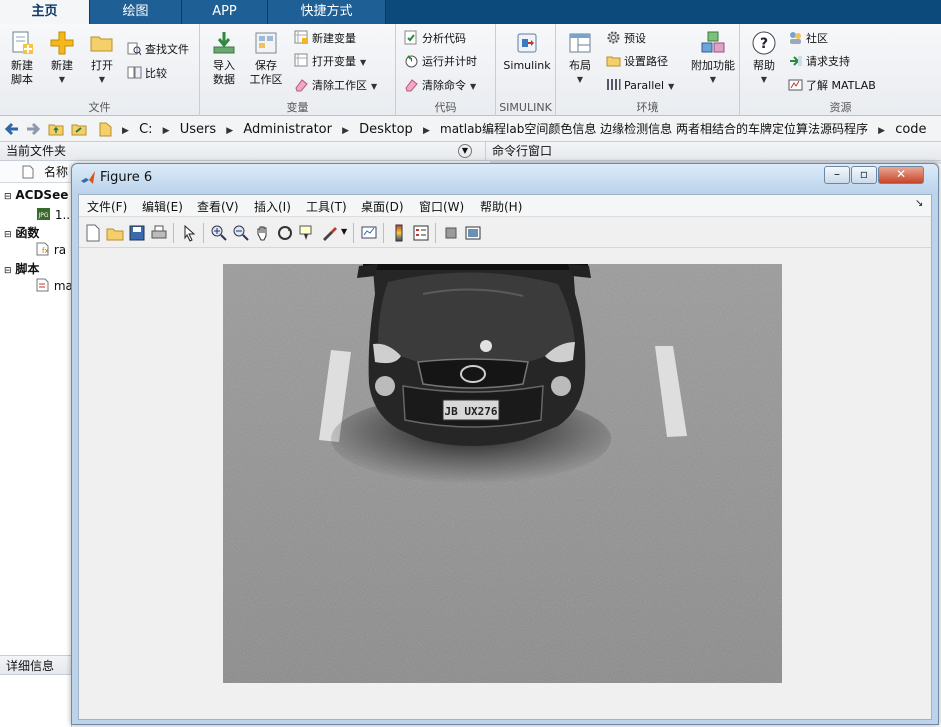  Describe the element at coordinates (102, 63) in the screenshot. I see `open-button: 打开 ▼` at that location.